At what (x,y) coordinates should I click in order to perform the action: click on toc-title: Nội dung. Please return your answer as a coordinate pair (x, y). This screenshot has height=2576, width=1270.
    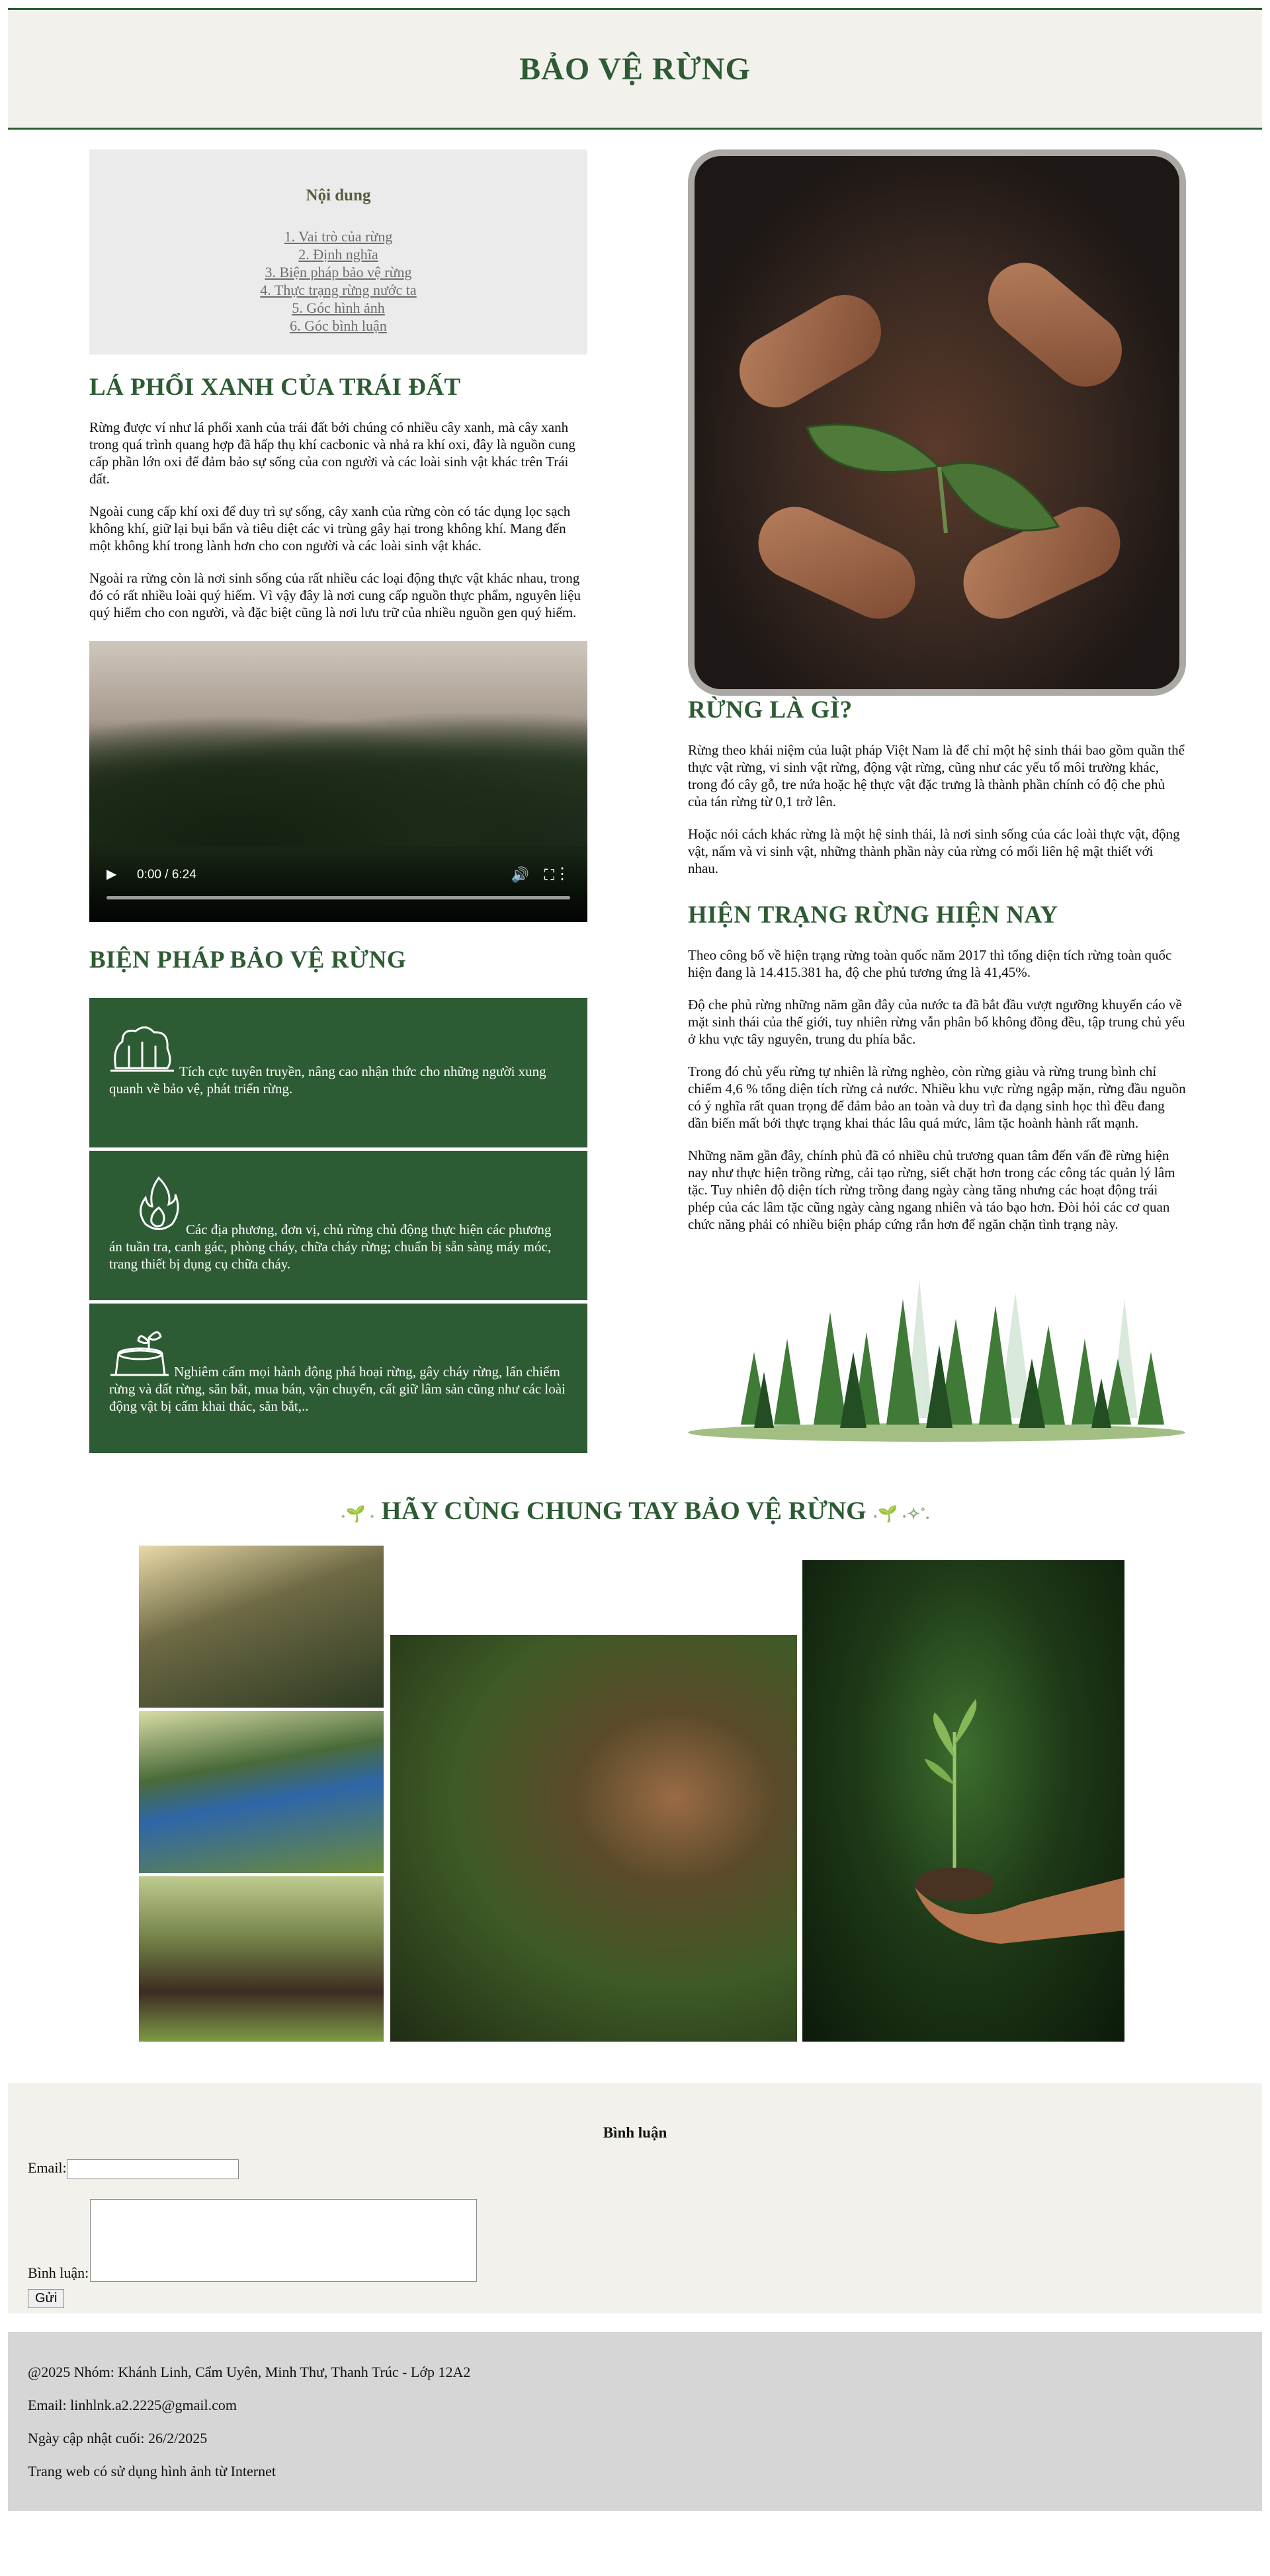
    Looking at the image, I should click on (338, 195).